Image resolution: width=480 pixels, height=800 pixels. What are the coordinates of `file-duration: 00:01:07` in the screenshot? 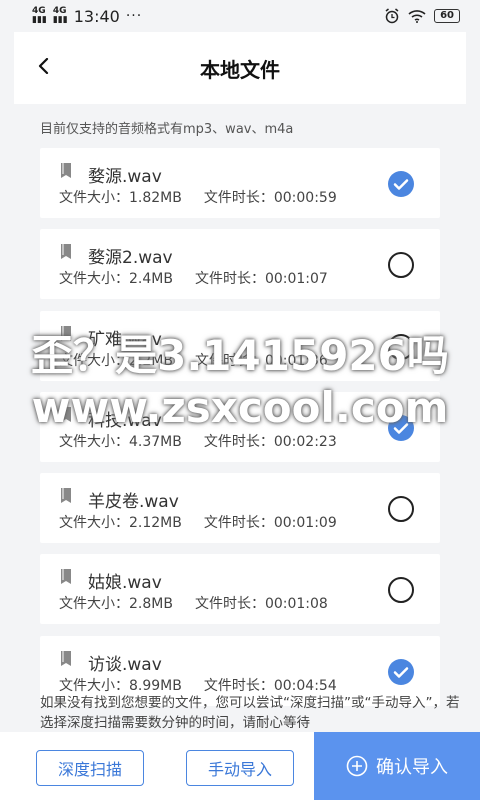 It's located at (296, 279).